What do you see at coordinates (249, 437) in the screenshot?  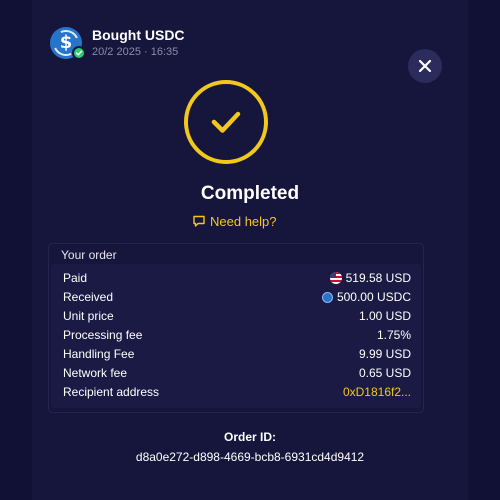 I see `order-id-label: Order ID:` at bounding box center [249, 437].